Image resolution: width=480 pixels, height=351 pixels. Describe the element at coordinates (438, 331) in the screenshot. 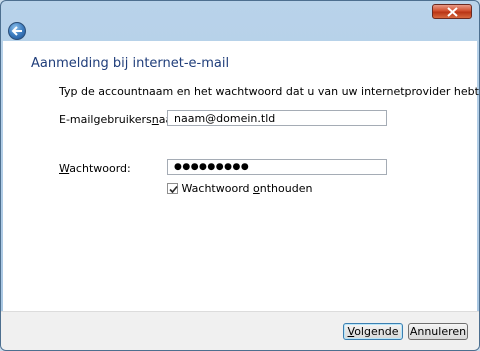

I see `cancel-button: Annuleren` at that location.